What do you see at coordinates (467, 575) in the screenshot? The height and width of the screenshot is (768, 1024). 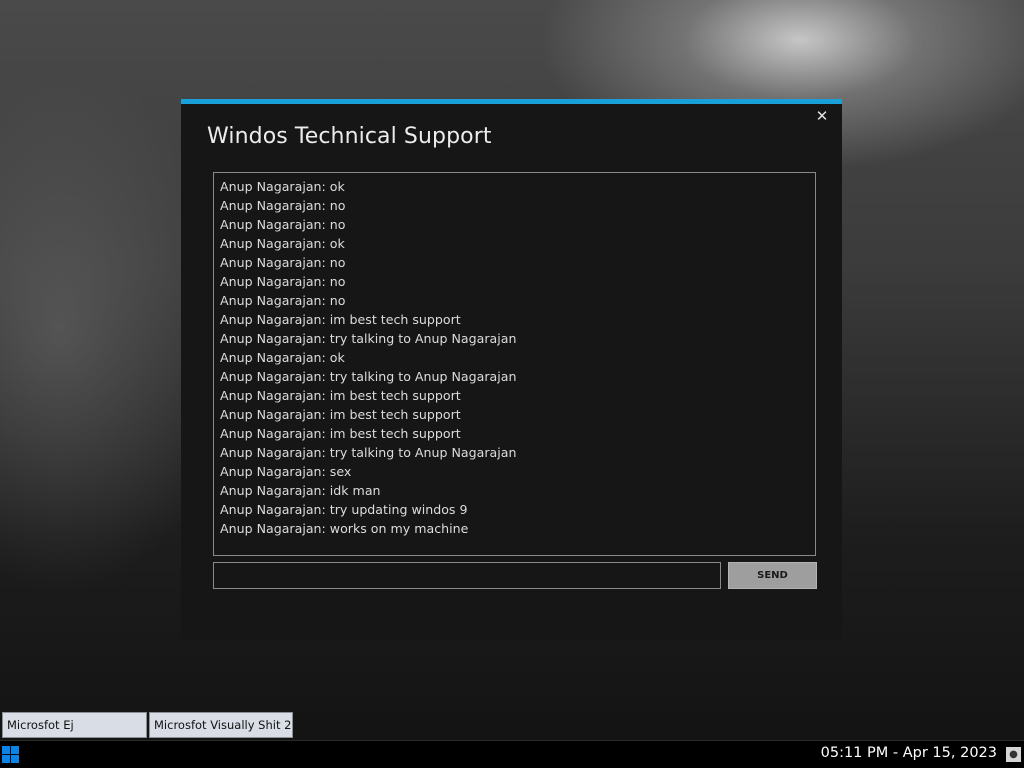 I see `message-input` at bounding box center [467, 575].